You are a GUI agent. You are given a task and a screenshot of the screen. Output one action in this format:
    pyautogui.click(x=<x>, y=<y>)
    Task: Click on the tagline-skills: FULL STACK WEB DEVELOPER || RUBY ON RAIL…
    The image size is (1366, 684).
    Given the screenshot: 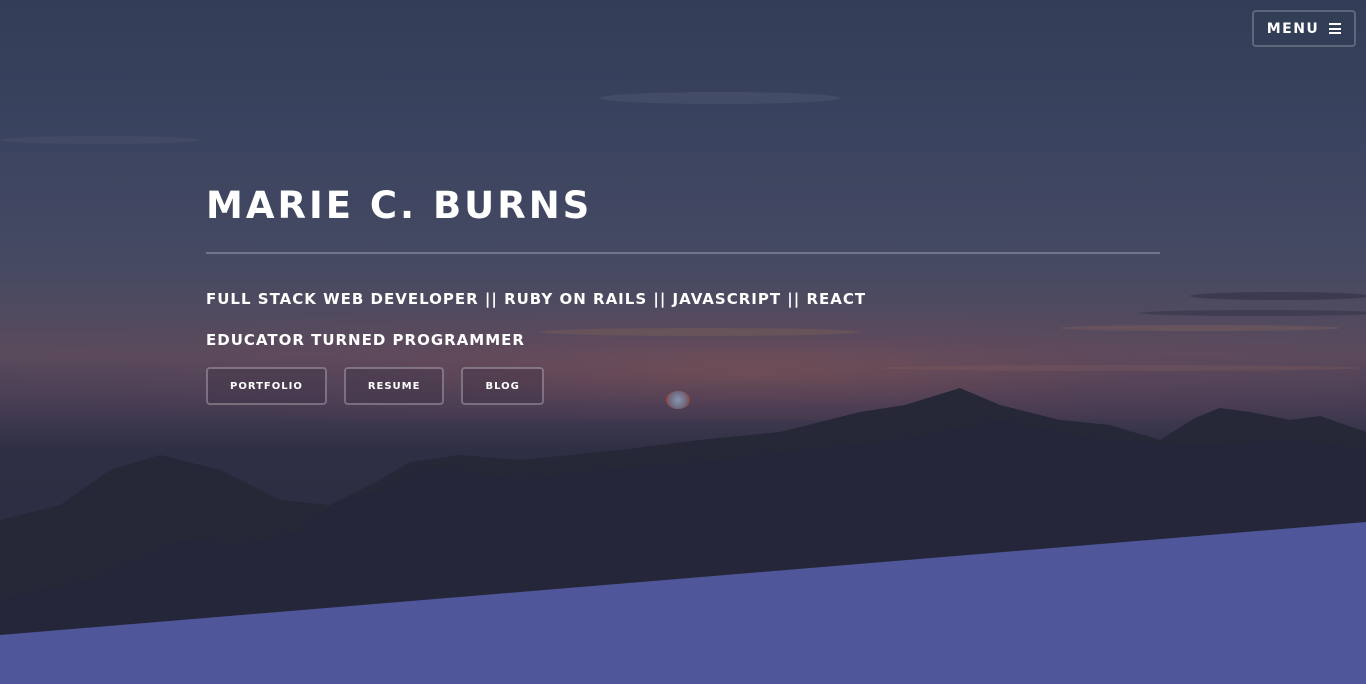 What is the action you would take?
    pyautogui.click(x=536, y=299)
    